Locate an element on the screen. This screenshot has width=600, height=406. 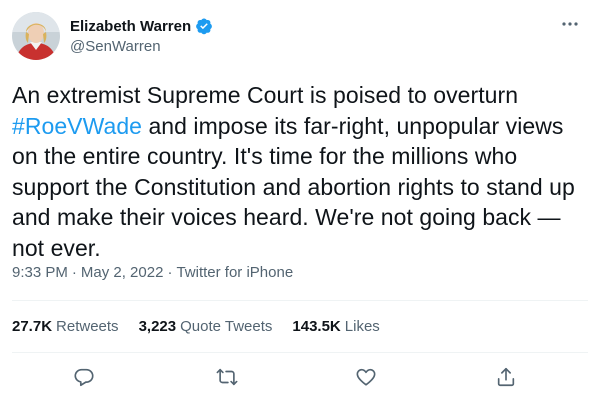
retweets-stat: 27.7K Retweets is located at coordinates (65, 326).